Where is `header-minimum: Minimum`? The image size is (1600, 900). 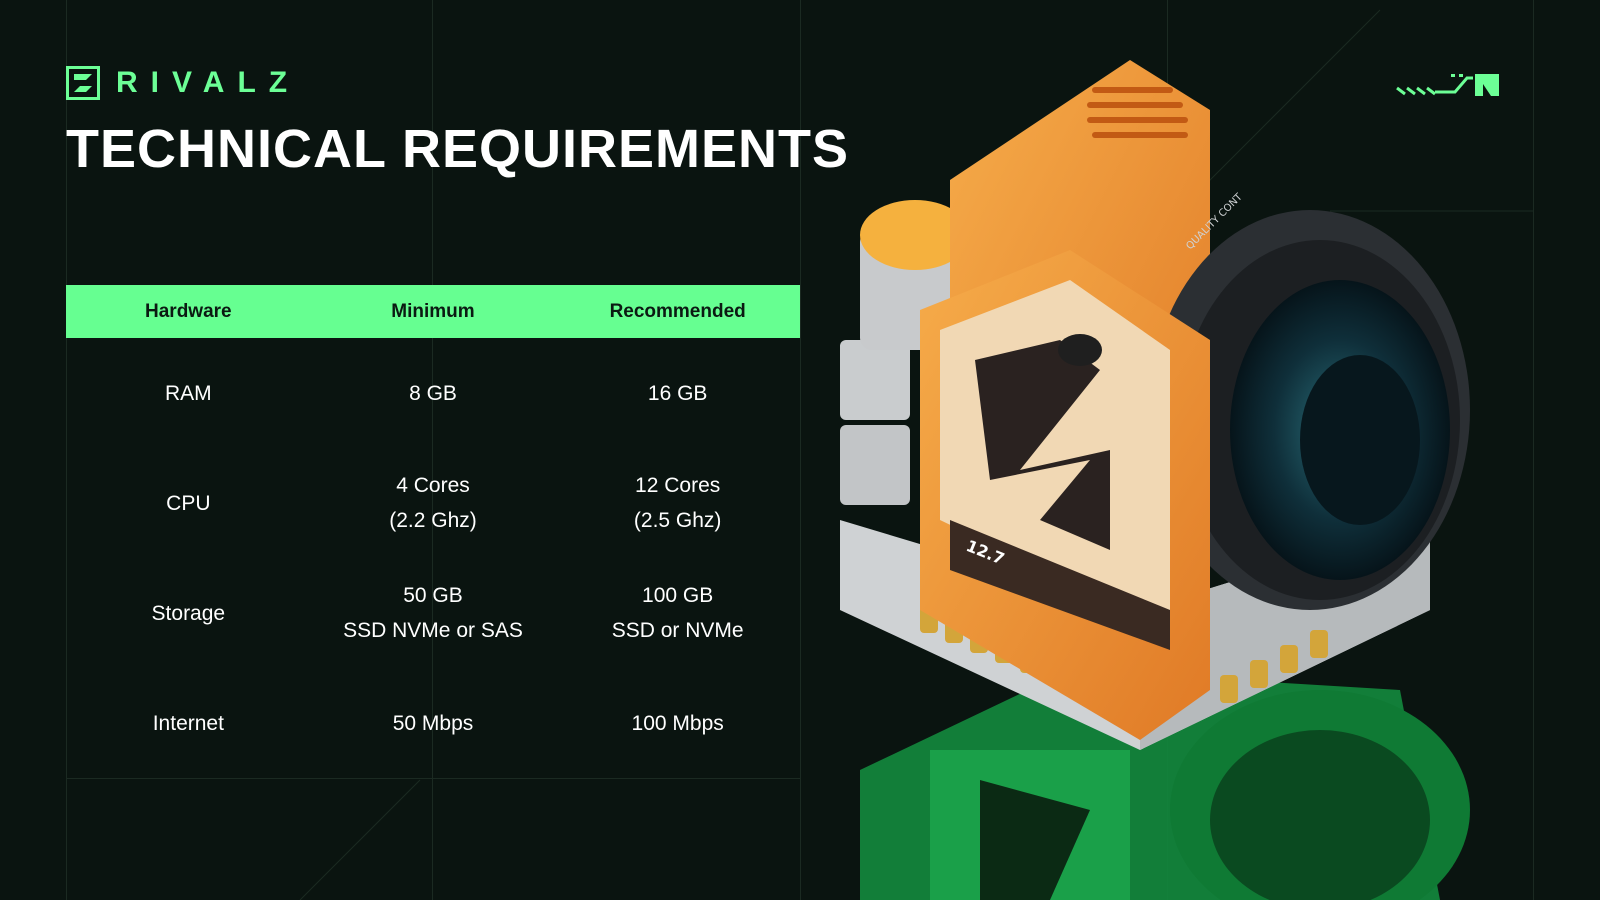 header-minimum: Minimum is located at coordinates (433, 311).